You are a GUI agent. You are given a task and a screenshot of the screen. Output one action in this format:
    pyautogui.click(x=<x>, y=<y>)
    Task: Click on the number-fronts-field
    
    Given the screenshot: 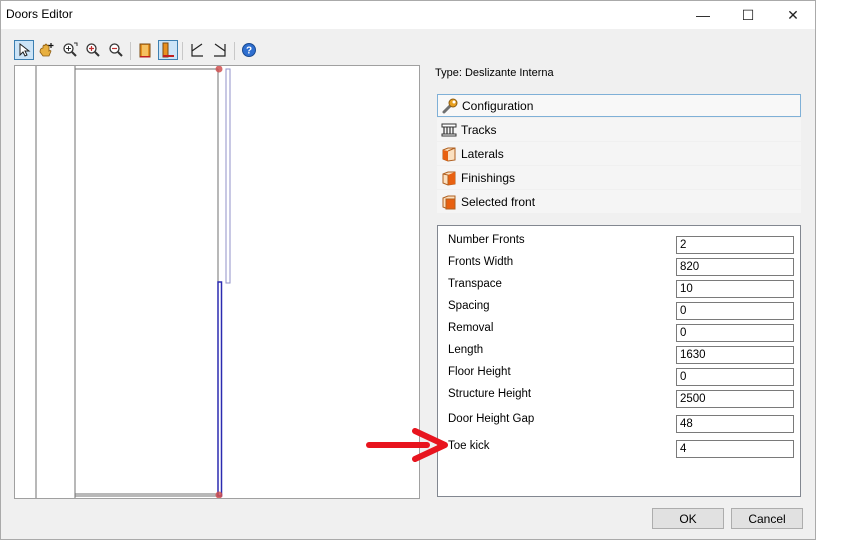 What is the action you would take?
    pyautogui.click(x=735, y=245)
    